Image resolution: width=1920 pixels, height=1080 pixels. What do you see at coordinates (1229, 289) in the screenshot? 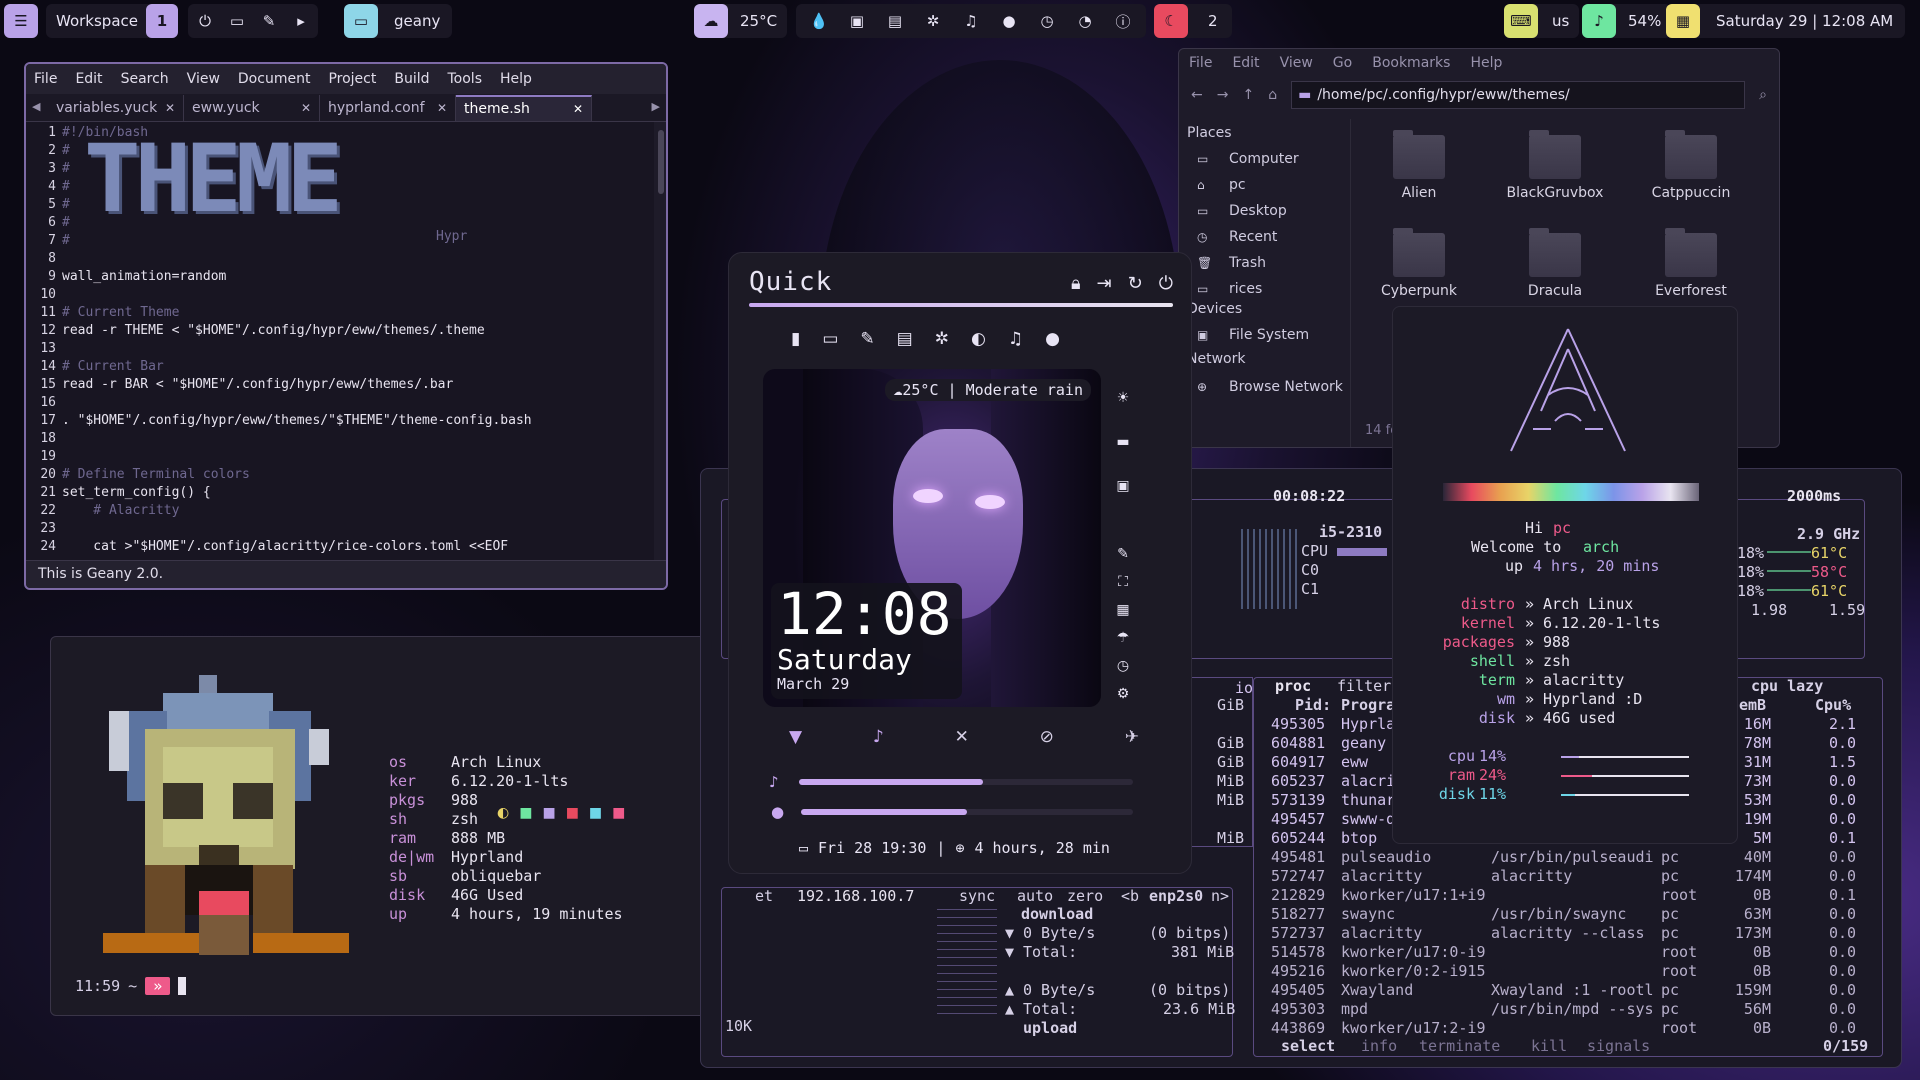
I see `place-rices: ▭ rices` at bounding box center [1229, 289].